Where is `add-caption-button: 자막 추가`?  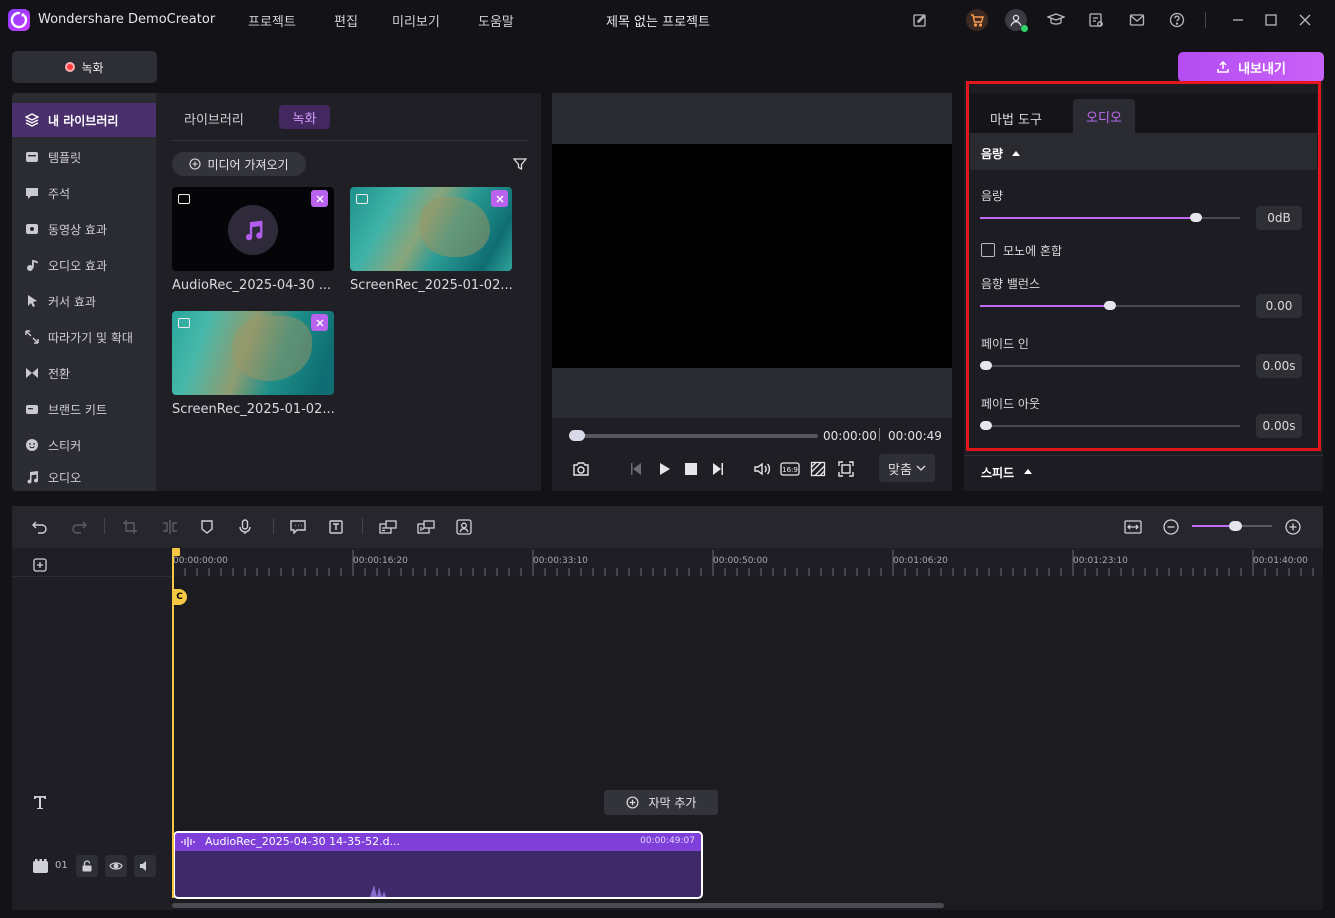
add-caption-button: 자막 추가 is located at coordinates (661, 802).